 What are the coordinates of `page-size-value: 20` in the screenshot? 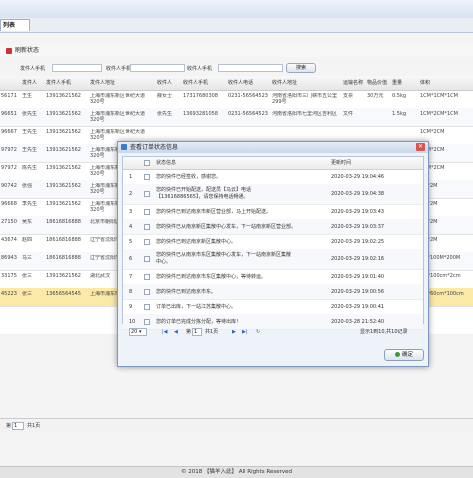 It's located at (134, 332).